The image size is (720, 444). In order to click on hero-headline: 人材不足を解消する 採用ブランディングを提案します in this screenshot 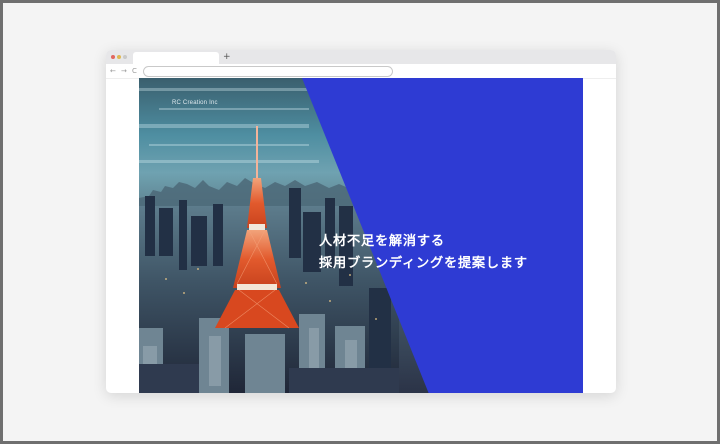, I will do `click(423, 253)`.